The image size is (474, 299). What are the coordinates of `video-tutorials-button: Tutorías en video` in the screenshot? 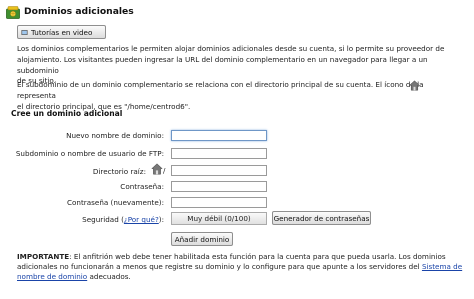 It's located at (61, 32).